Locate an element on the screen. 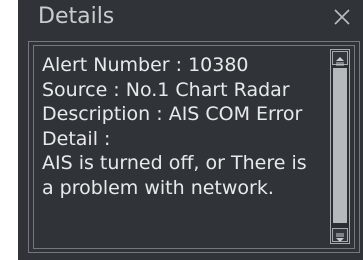 The image size is (363, 260). scroll-thumb is located at coordinates (340, 145).